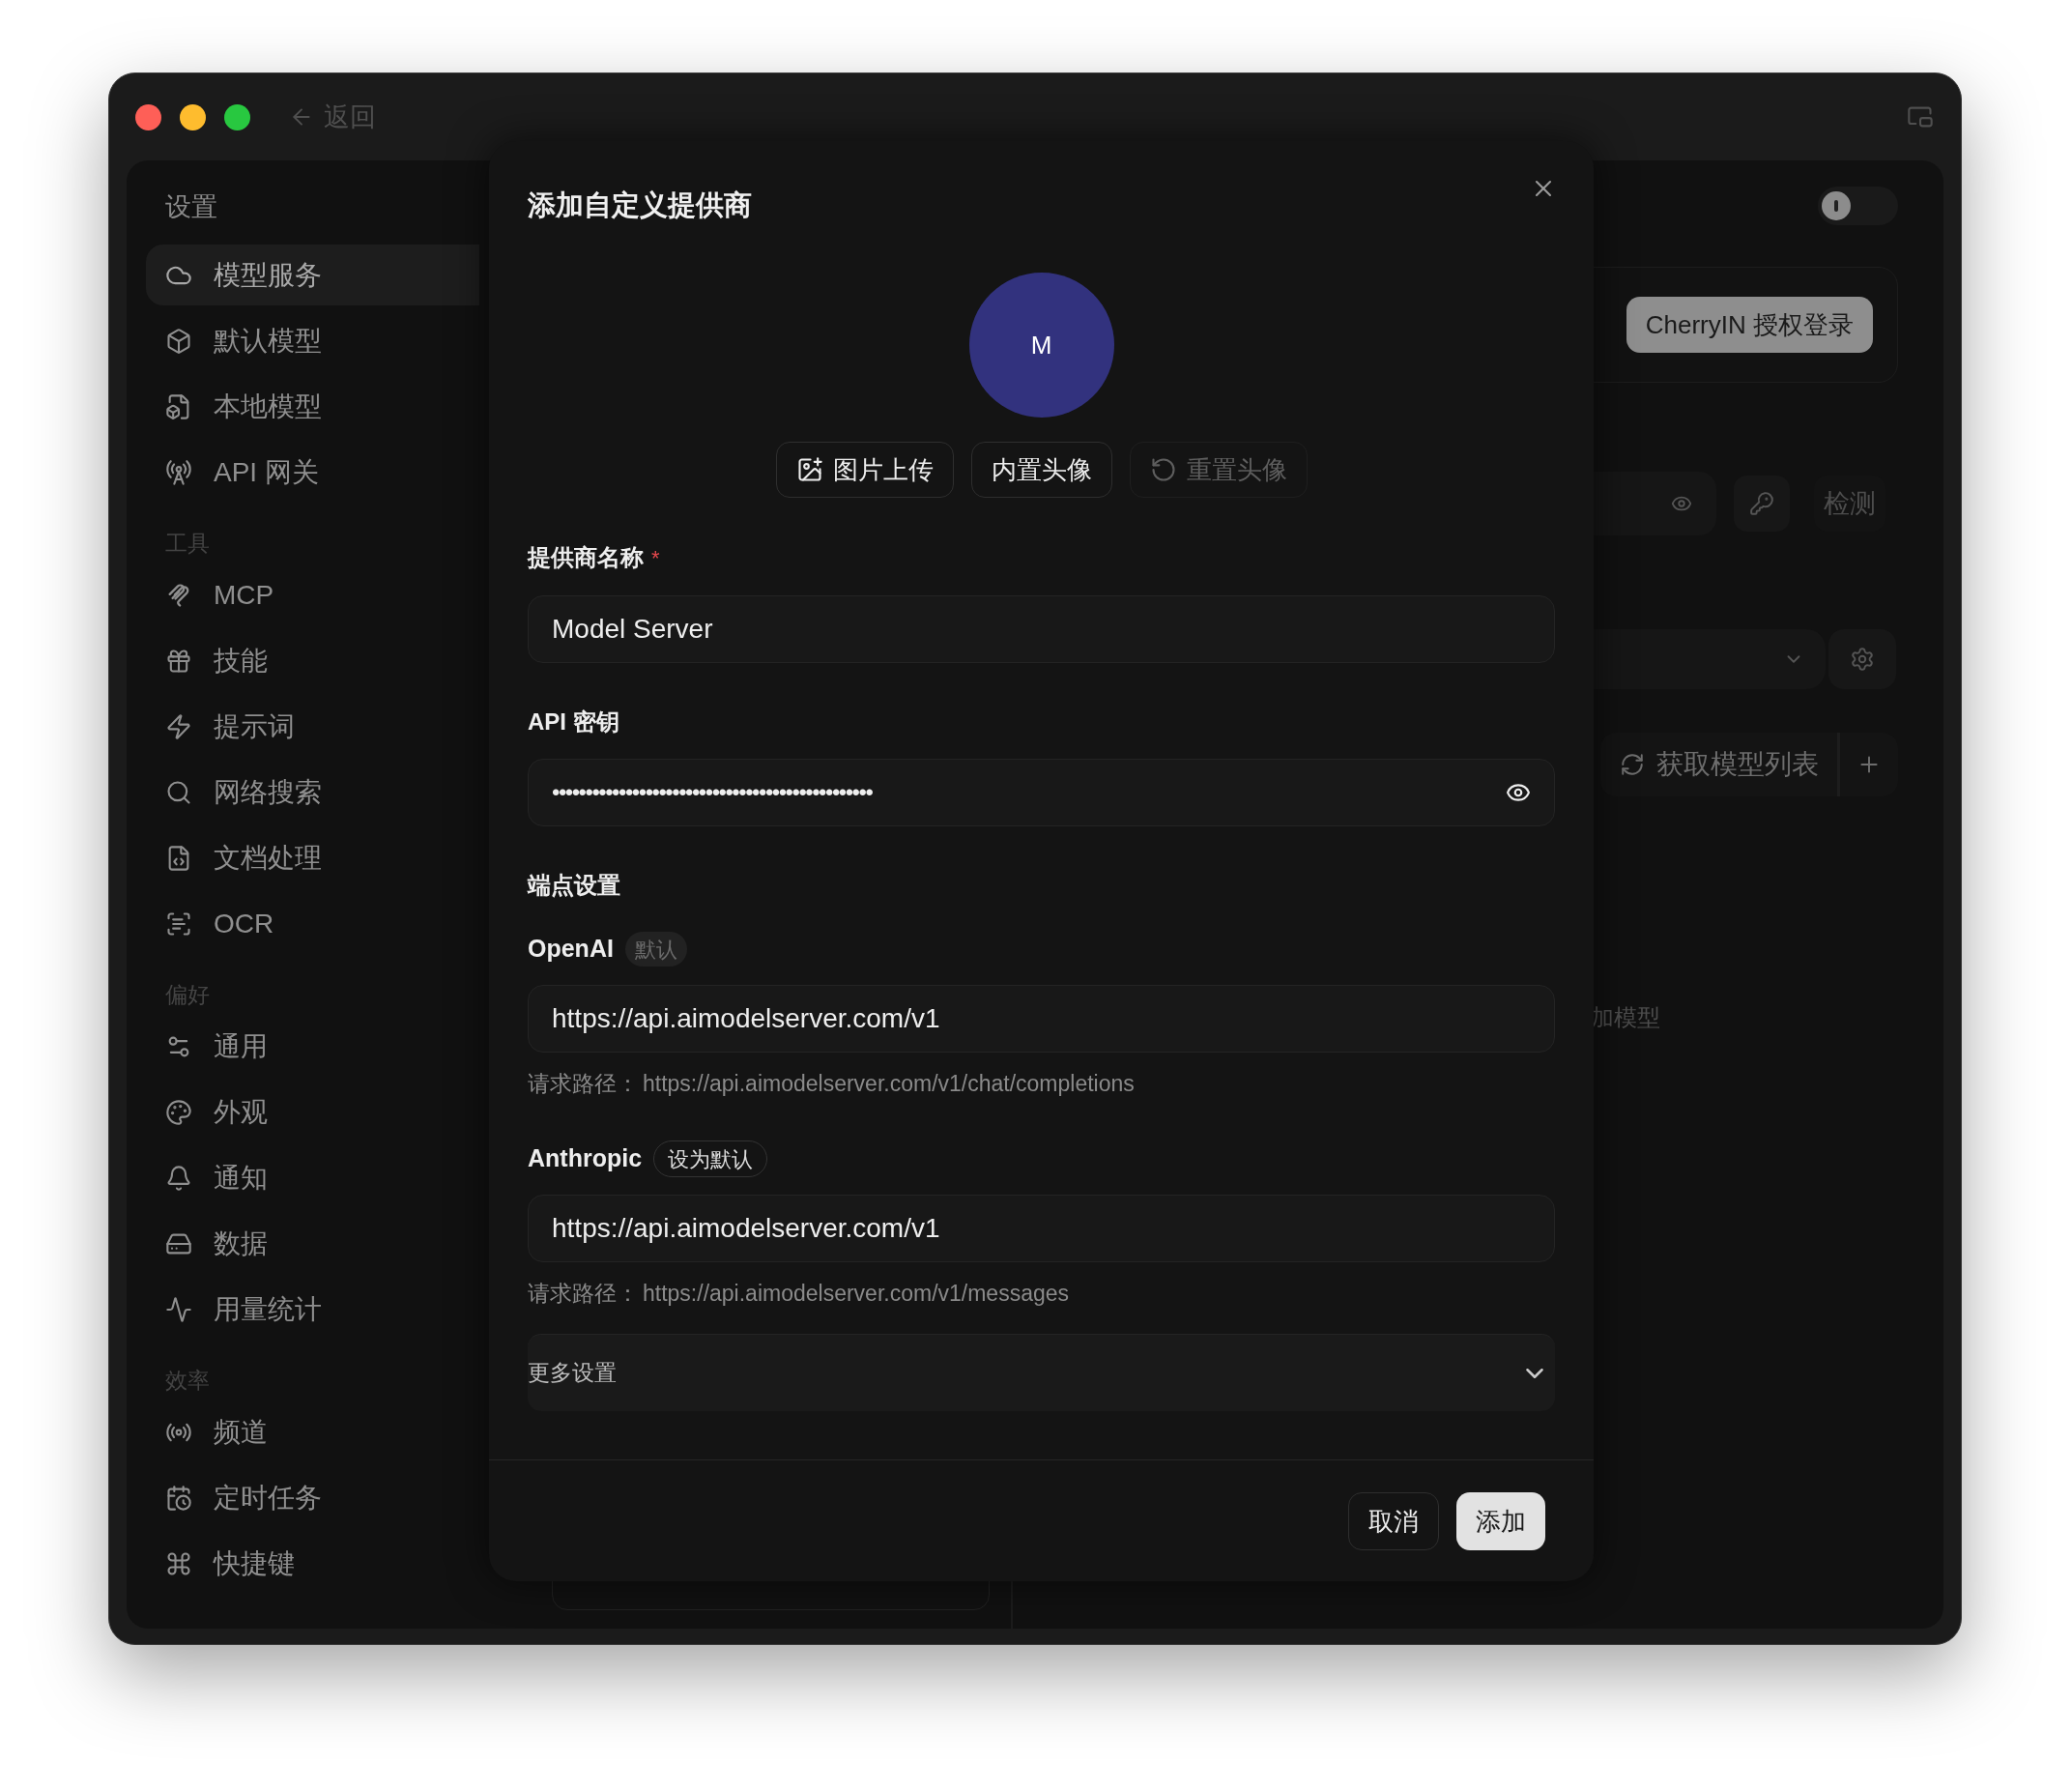  I want to click on sidebar-item: 数据, so click(312, 1243).